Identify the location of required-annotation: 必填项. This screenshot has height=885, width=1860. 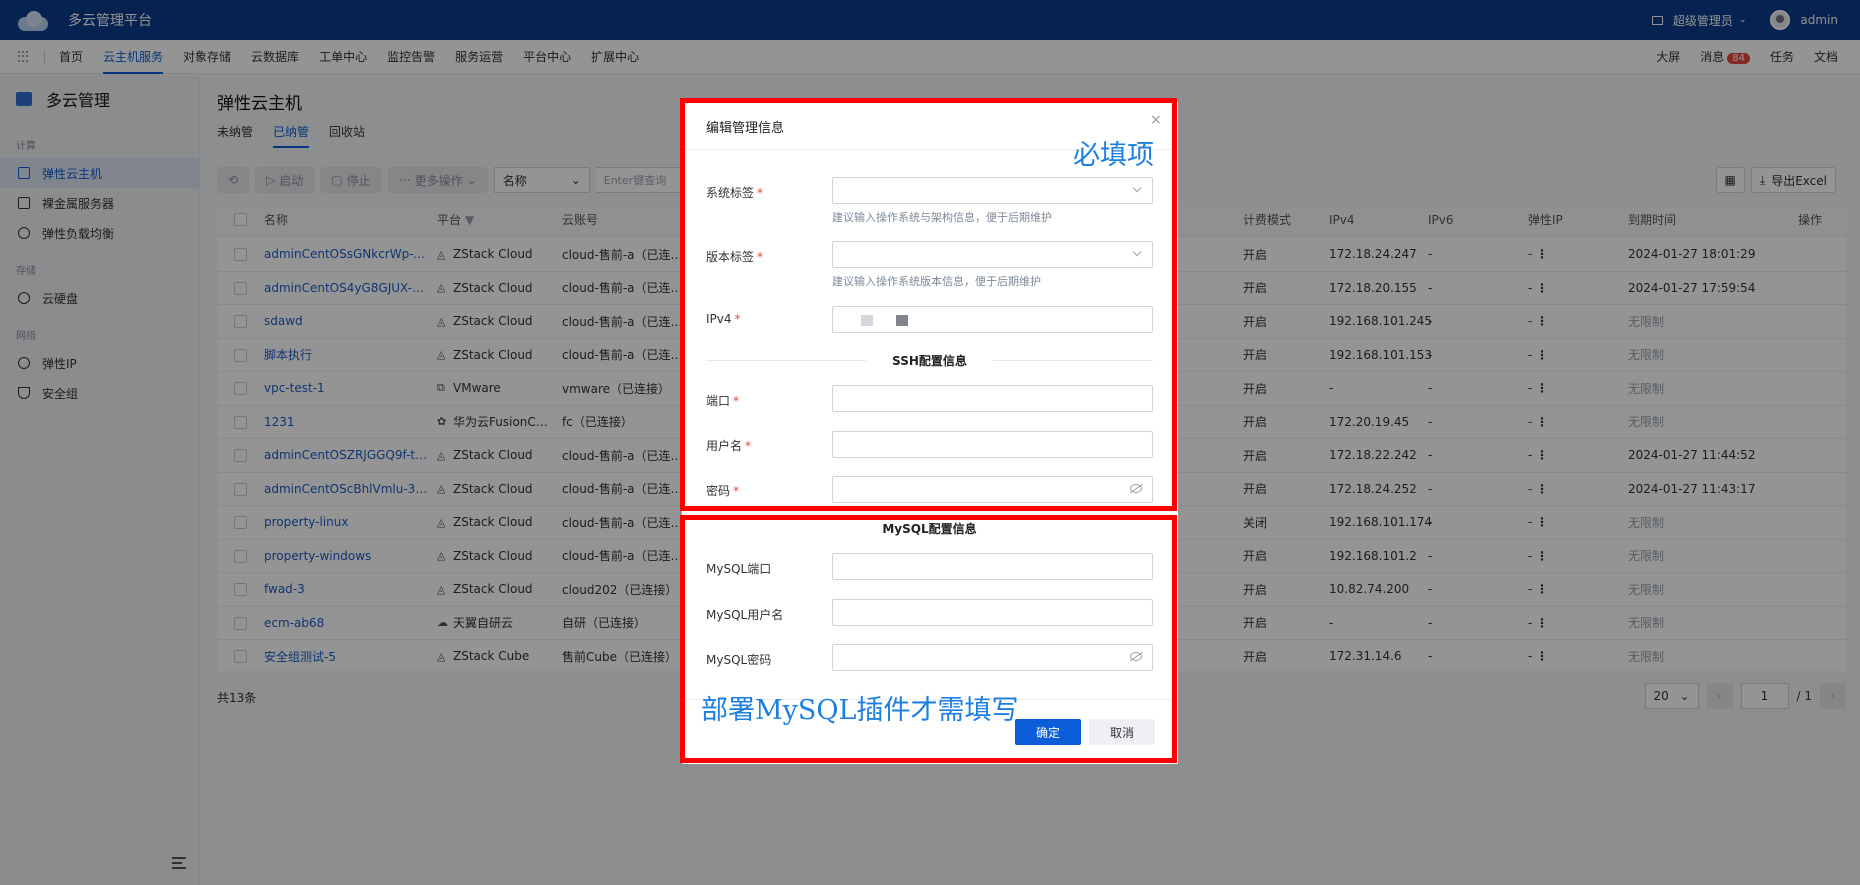
(1113, 155).